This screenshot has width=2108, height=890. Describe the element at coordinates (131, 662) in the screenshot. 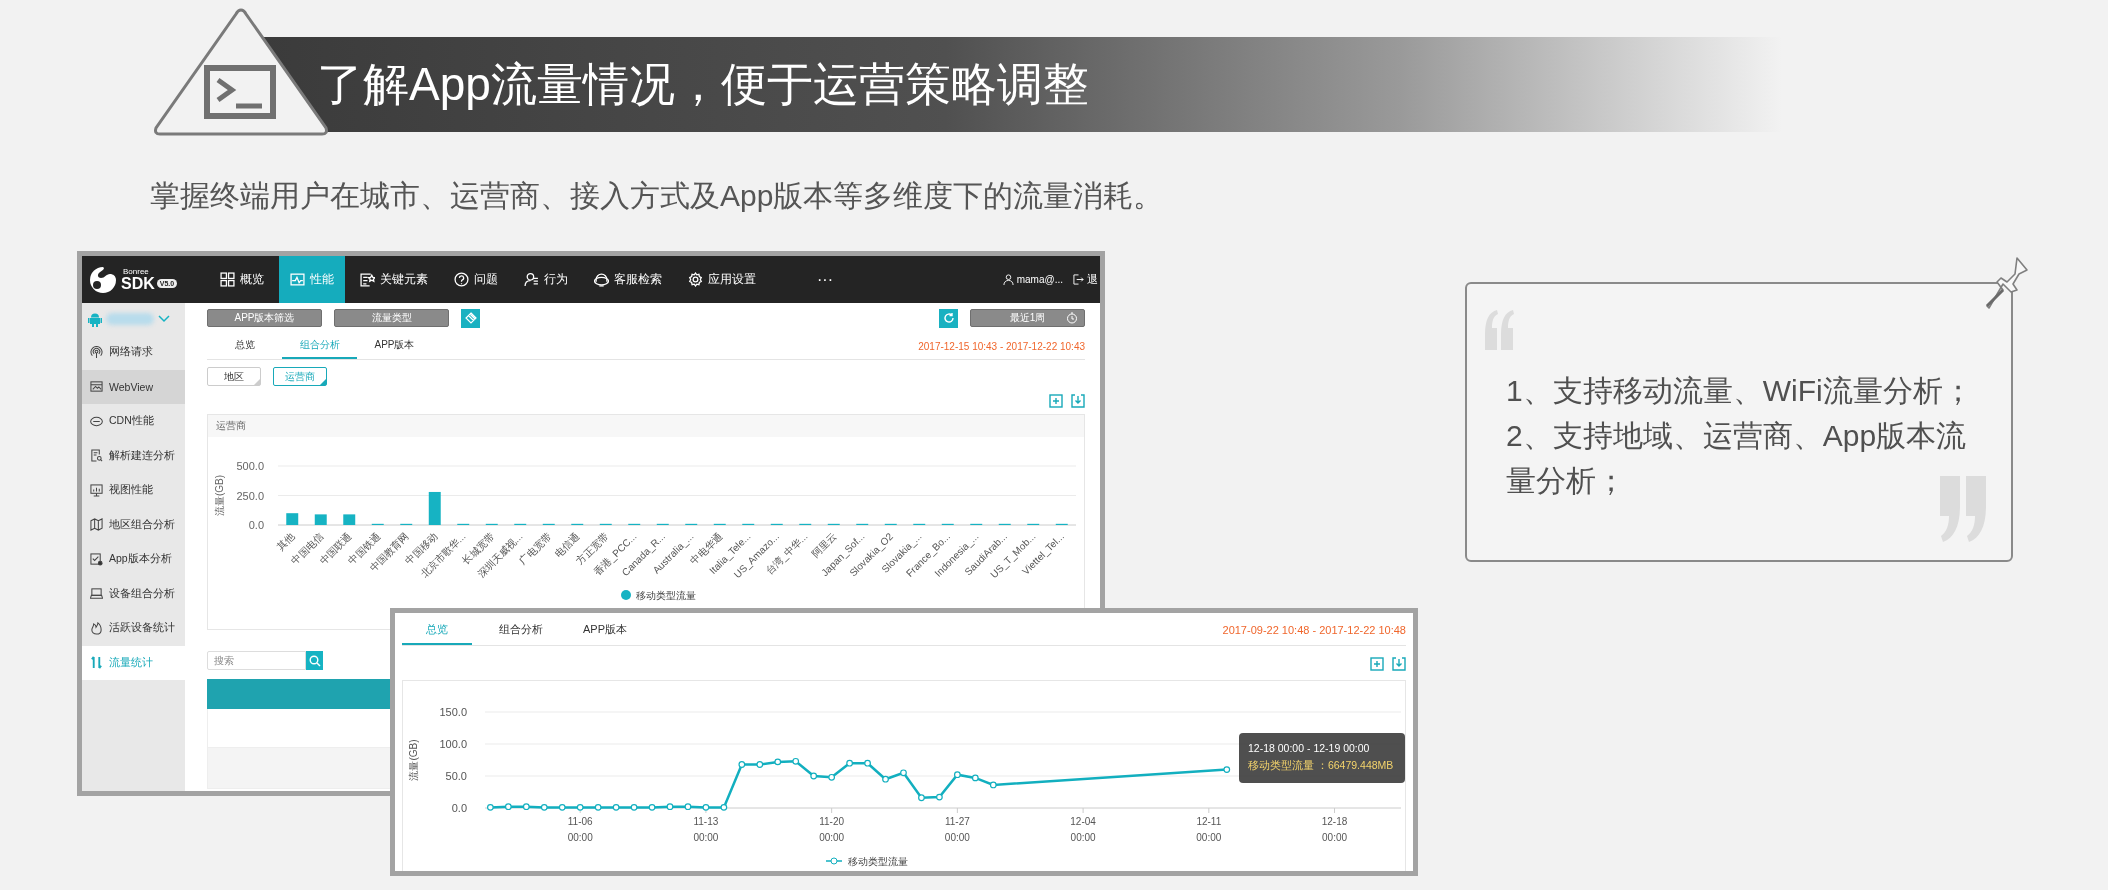

I see `sidebar-label: 流量统计` at that location.